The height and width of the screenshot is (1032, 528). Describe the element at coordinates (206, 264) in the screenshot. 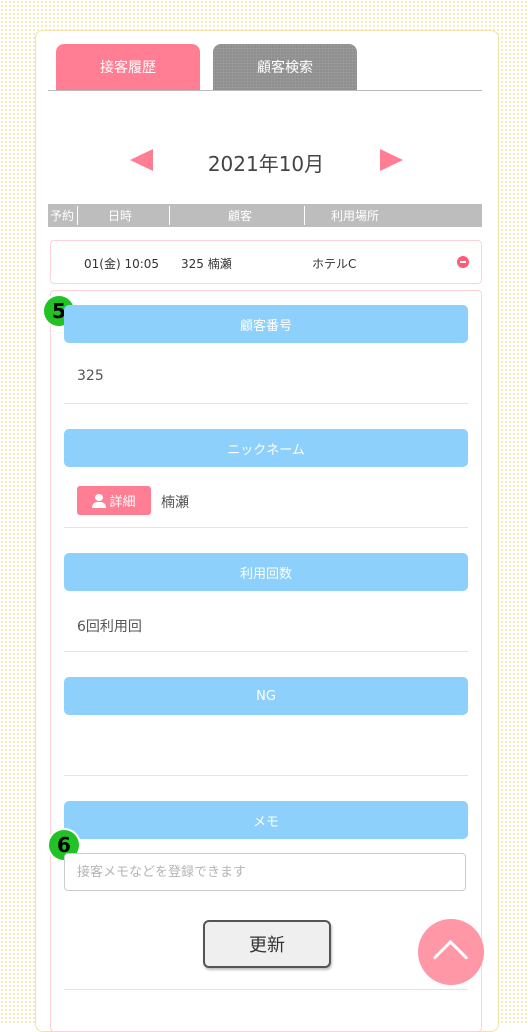

I see `row-customer: 325 楠瀬` at that location.